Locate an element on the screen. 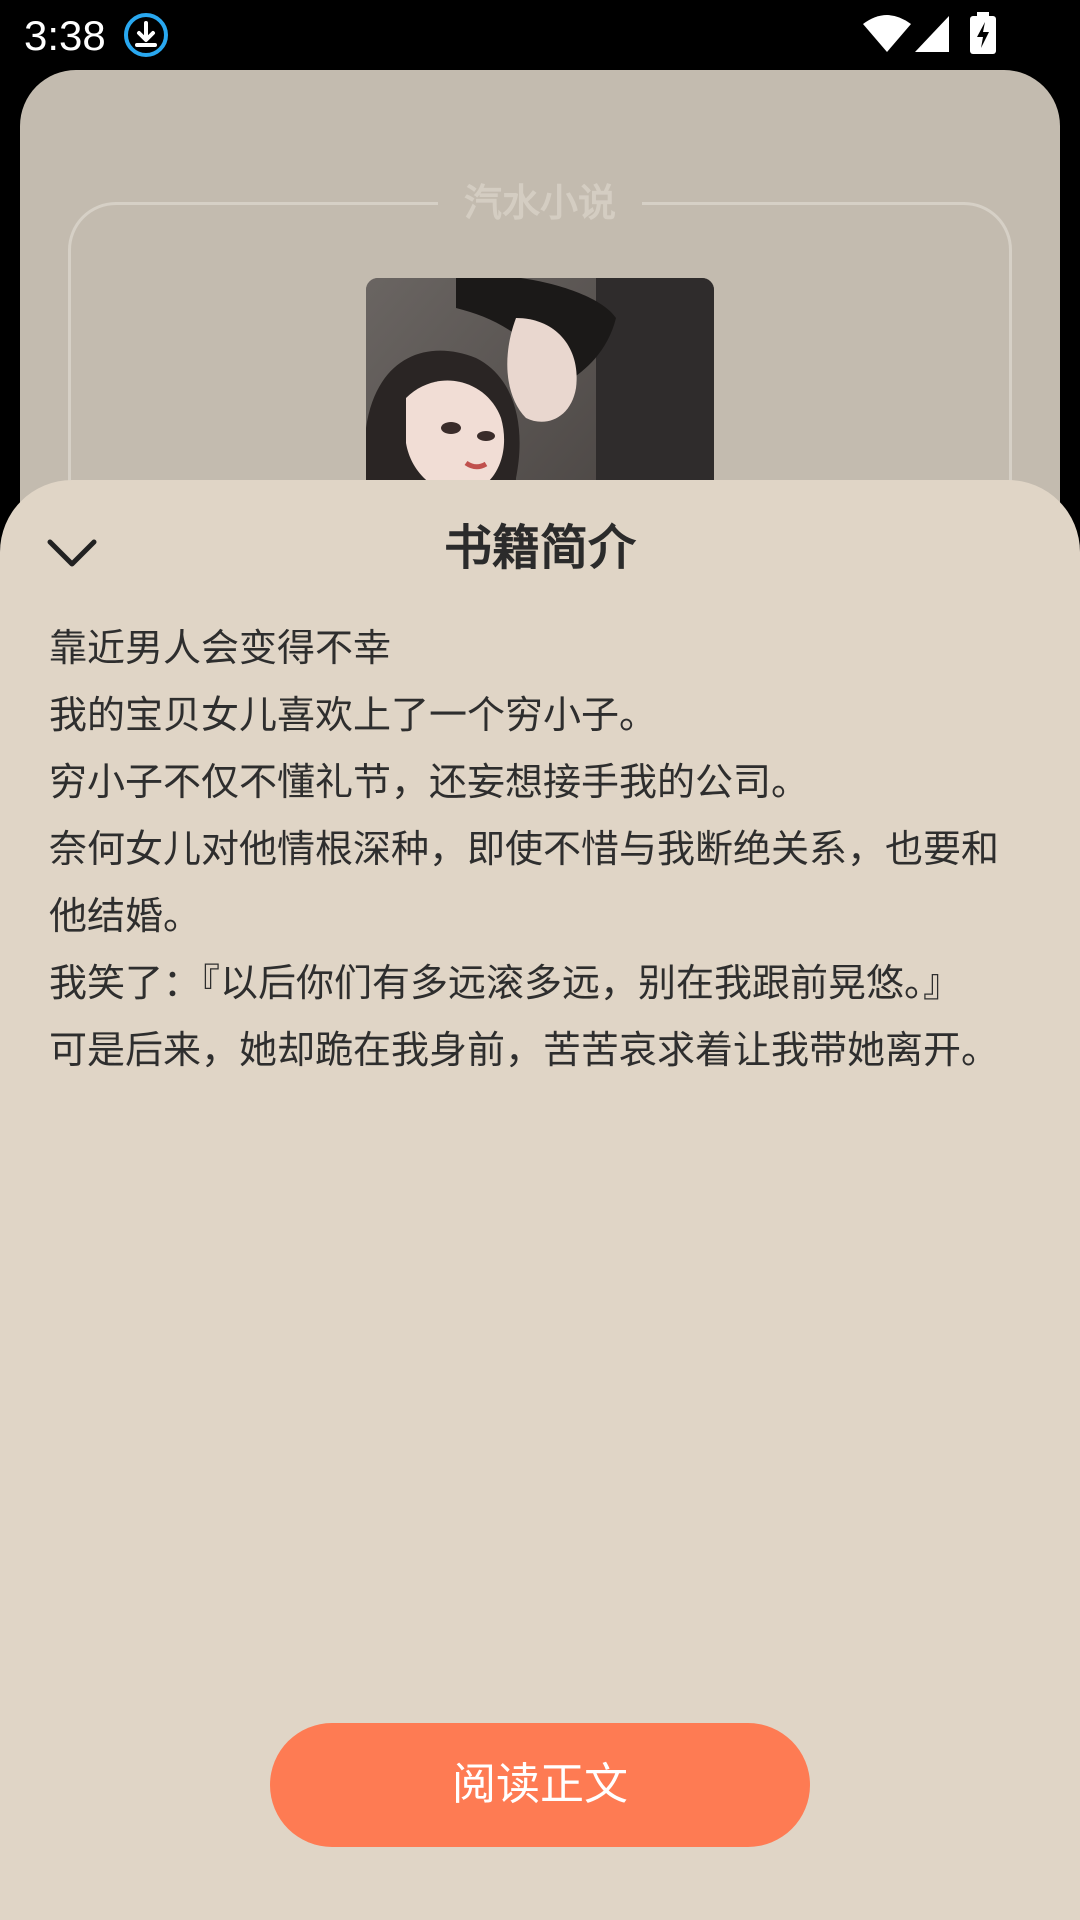 The height and width of the screenshot is (1920, 1080). synopsis-paragraph: 穷小子不仅不懂礼节，还妄想接手我的公司。 is located at coordinates (429, 782).